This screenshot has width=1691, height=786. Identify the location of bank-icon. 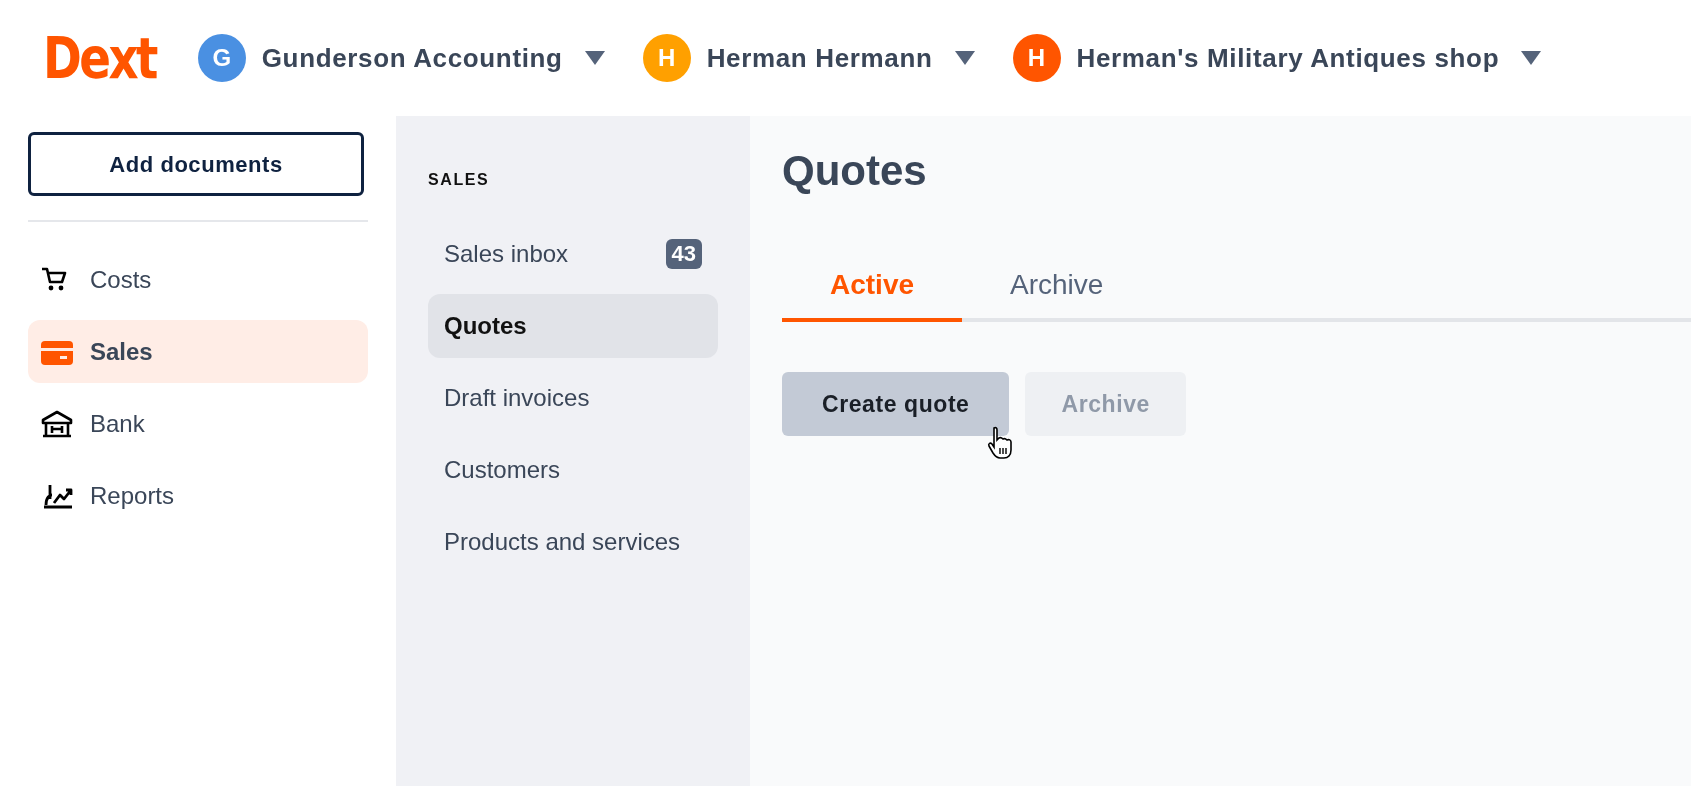
(57, 423).